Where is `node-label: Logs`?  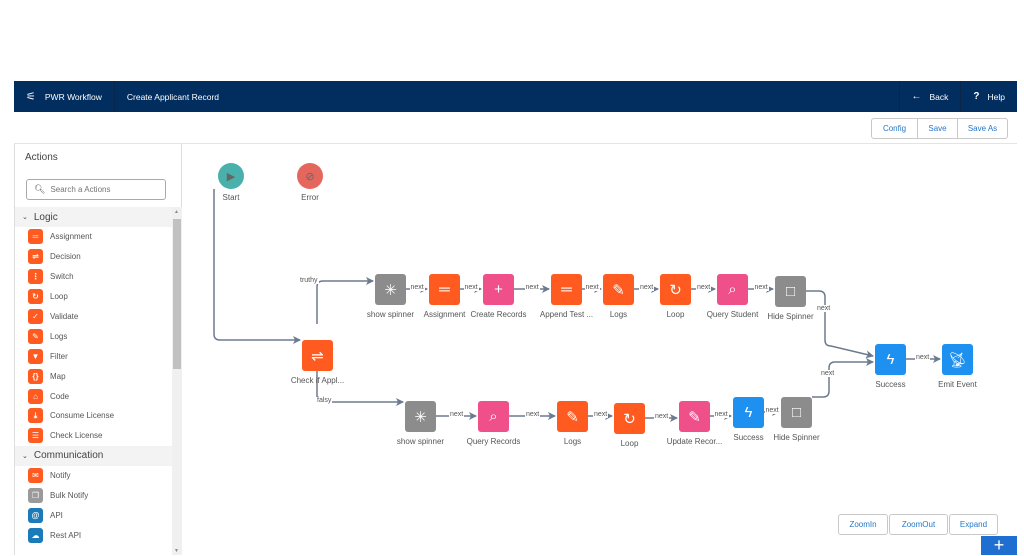 node-label: Logs is located at coordinates (572, 441).